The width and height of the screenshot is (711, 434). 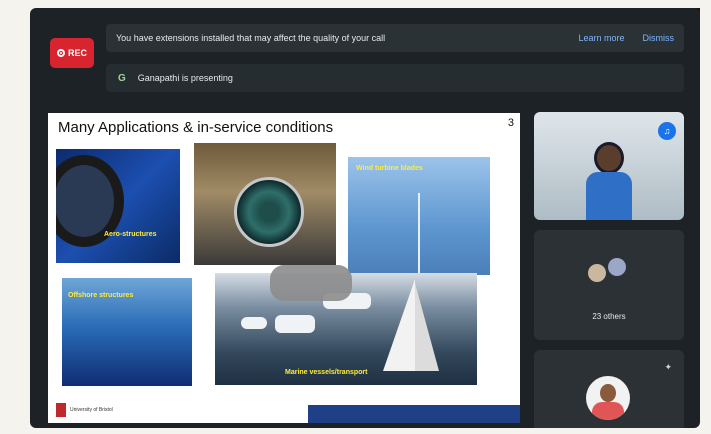 What do you see at coordinates (609, 196) in the screenshot?
I see `presenter-body` at bounding box center [609, 196].